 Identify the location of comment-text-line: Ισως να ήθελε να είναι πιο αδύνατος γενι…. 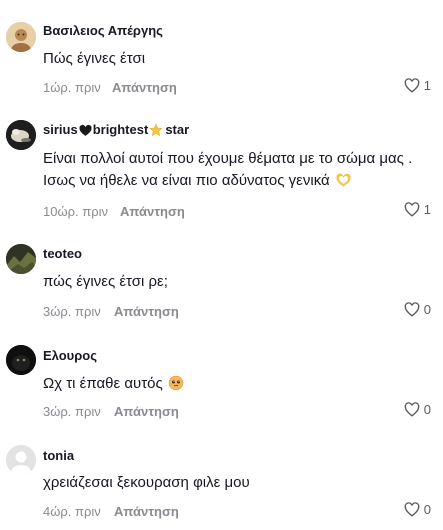
(197, 181).